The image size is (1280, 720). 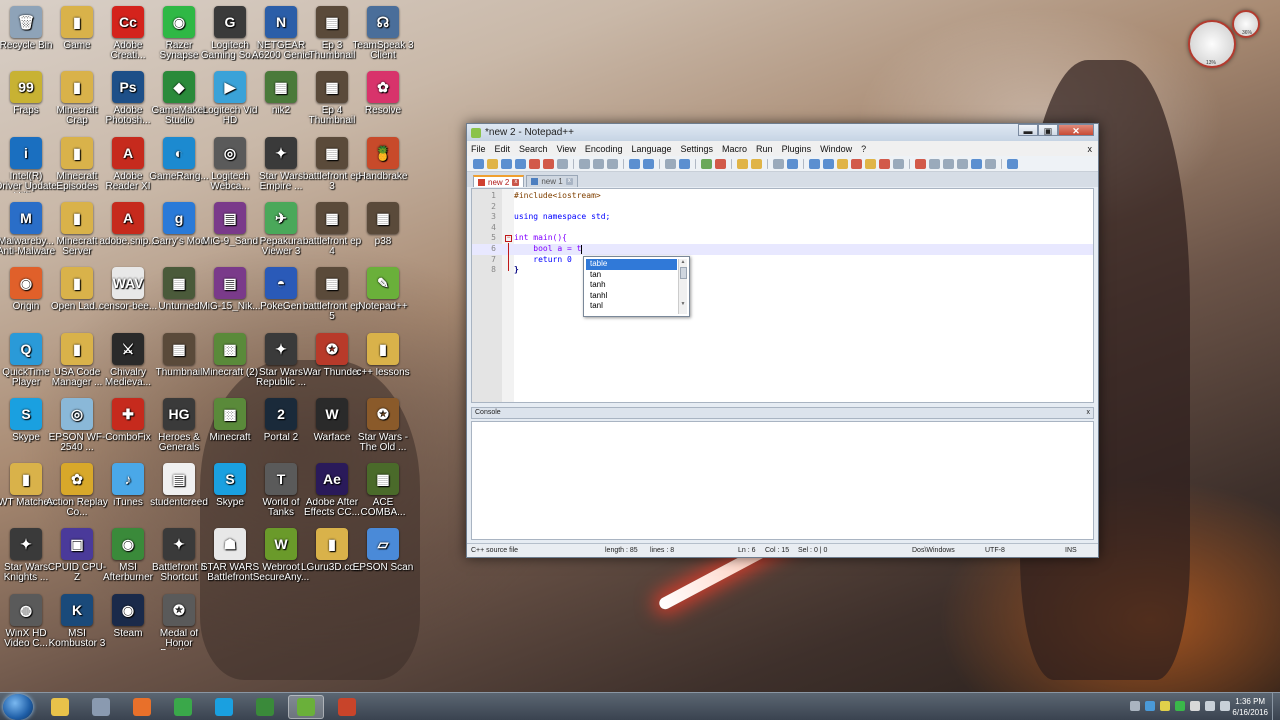 I want to click on taskbar-app-skype, so click(x=224, y=707).